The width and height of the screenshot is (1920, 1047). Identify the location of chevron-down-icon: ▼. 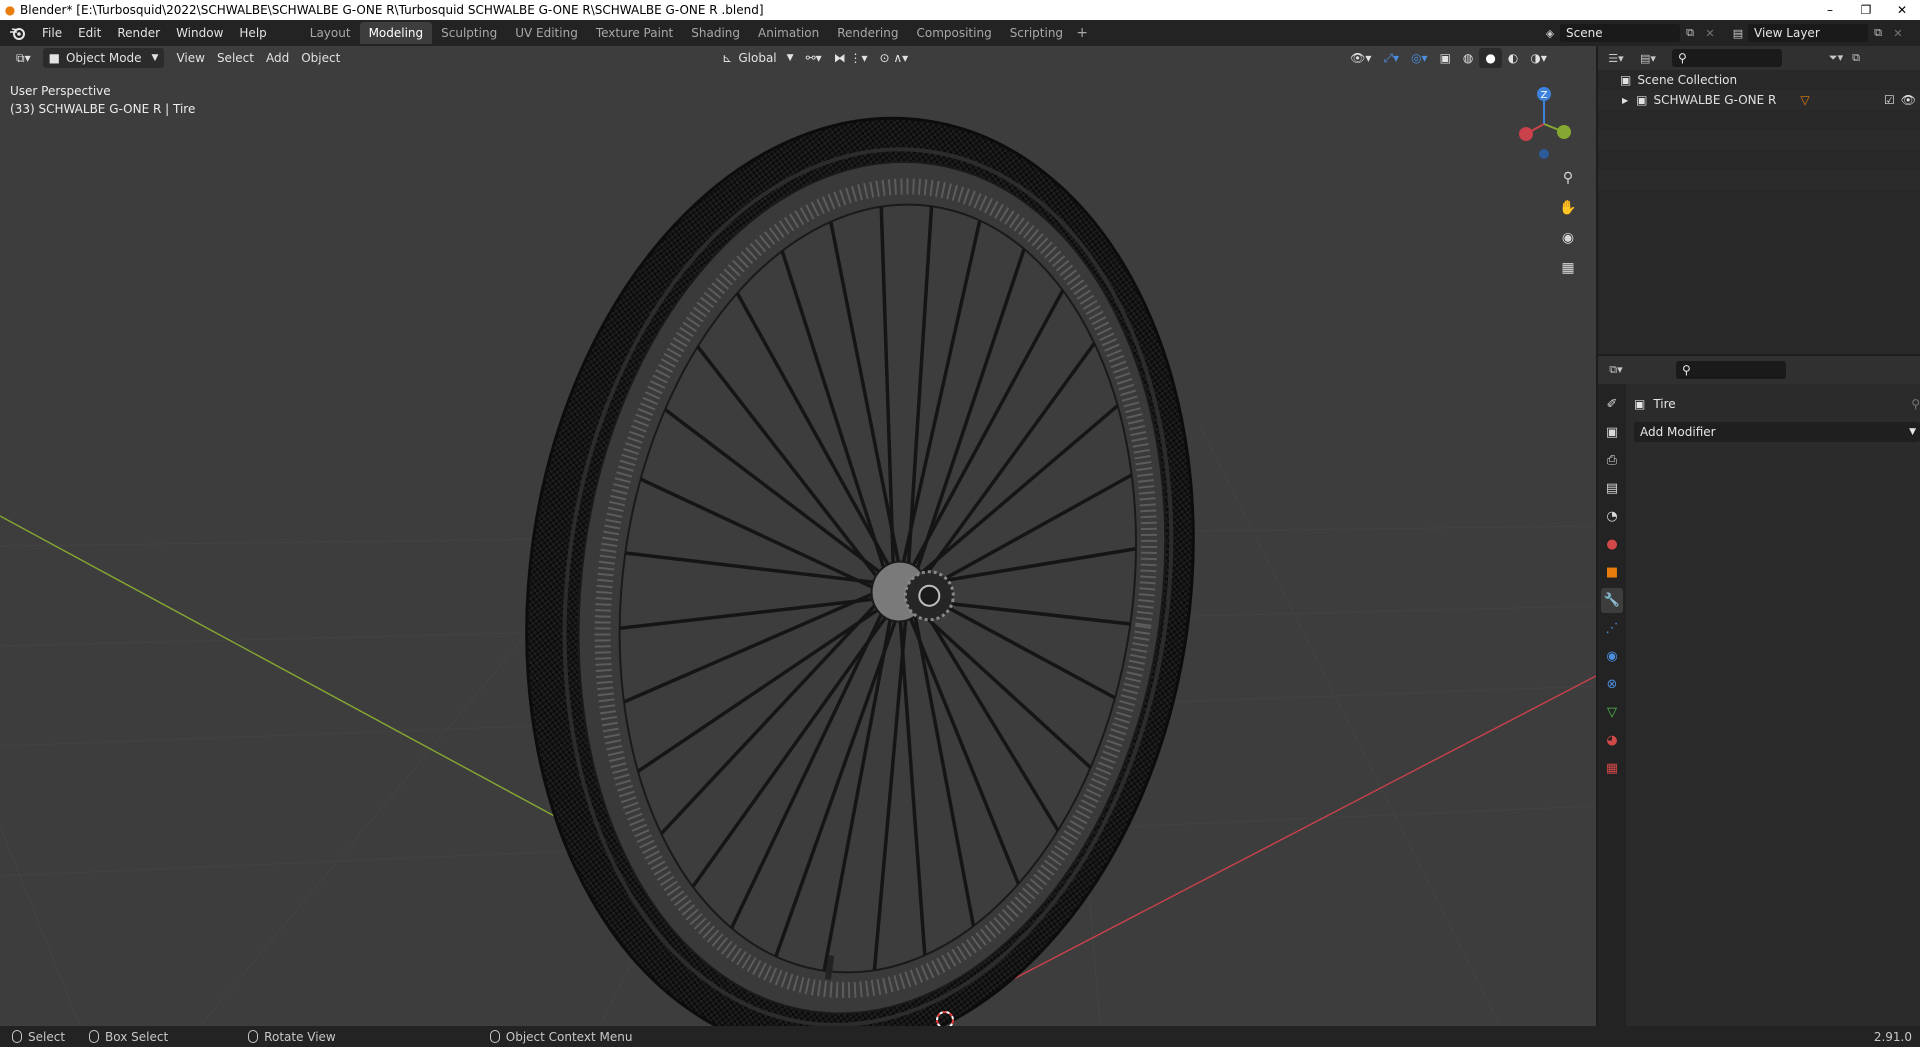
(155, 58).